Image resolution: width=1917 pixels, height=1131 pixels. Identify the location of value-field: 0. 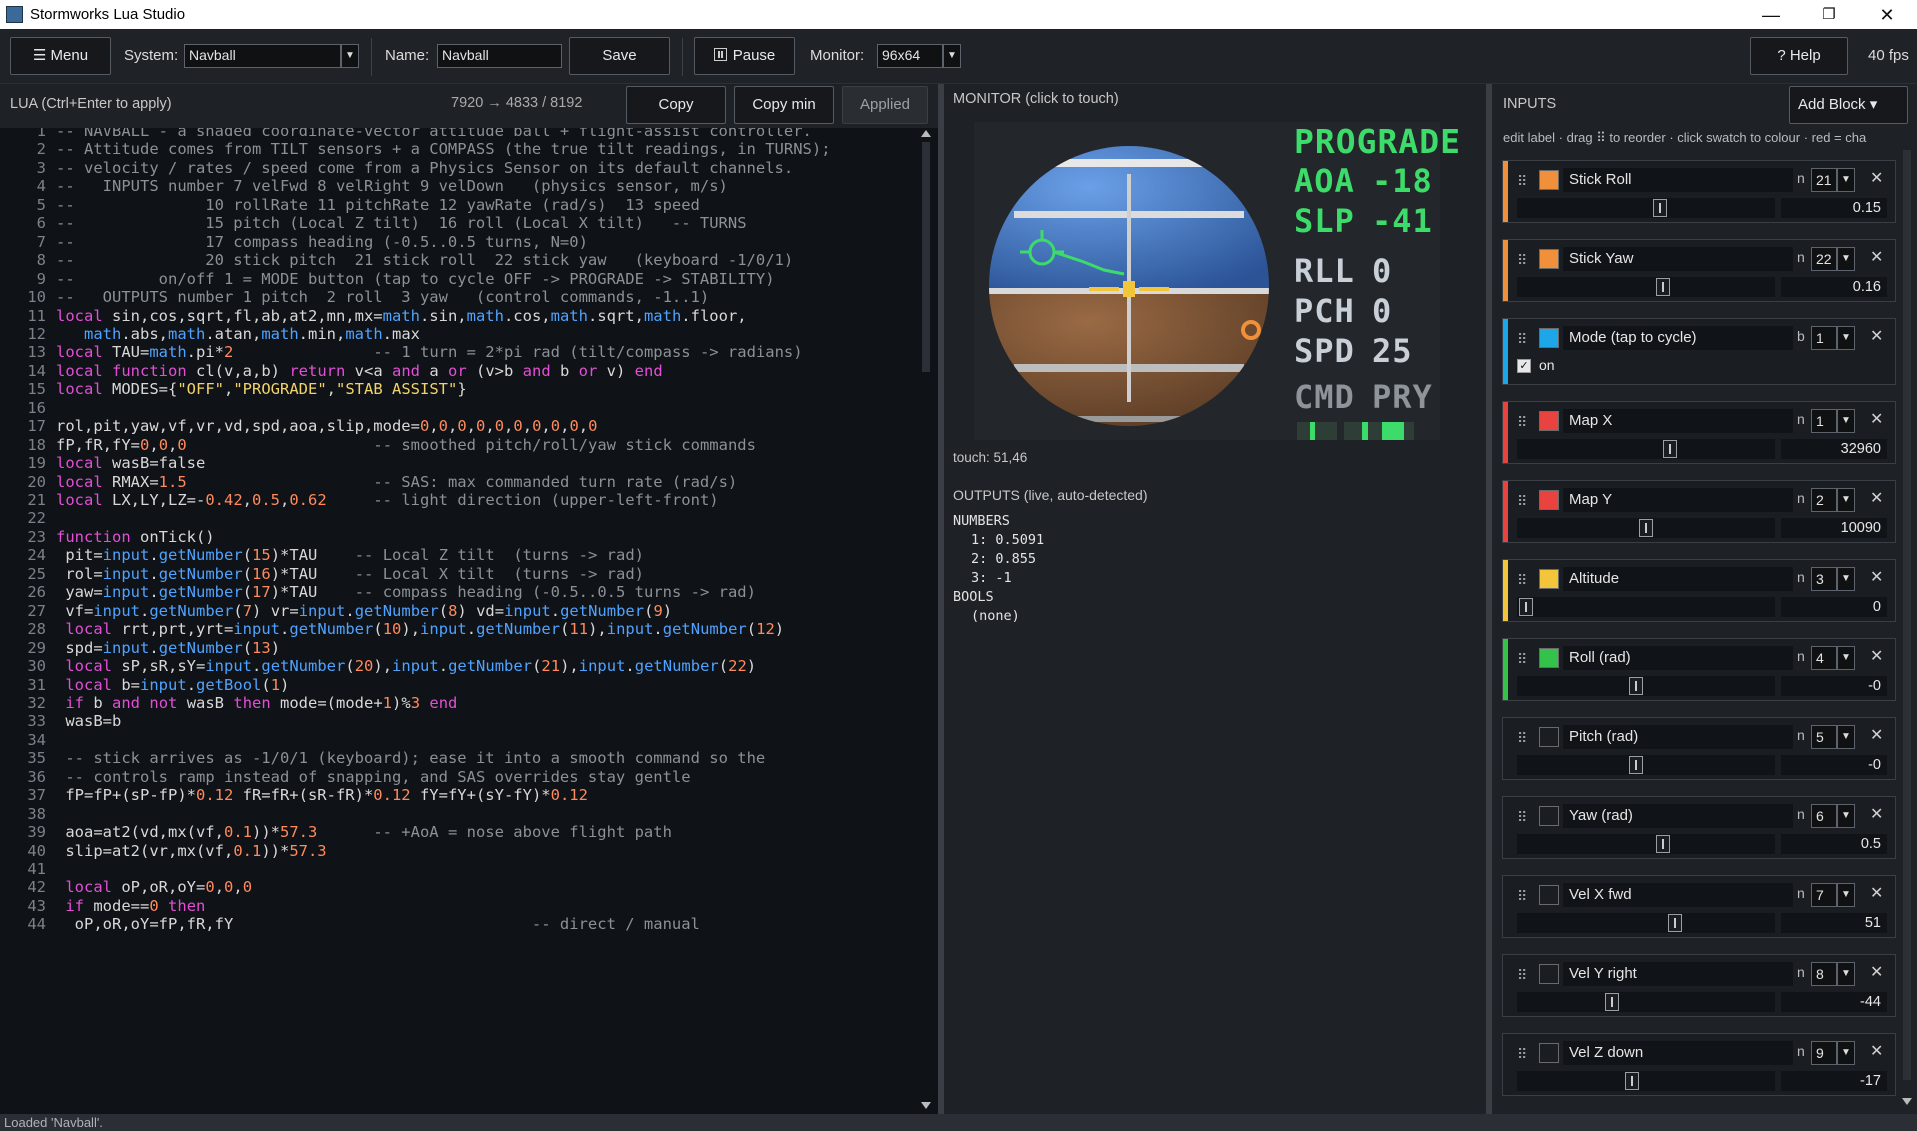
(1834, 607).